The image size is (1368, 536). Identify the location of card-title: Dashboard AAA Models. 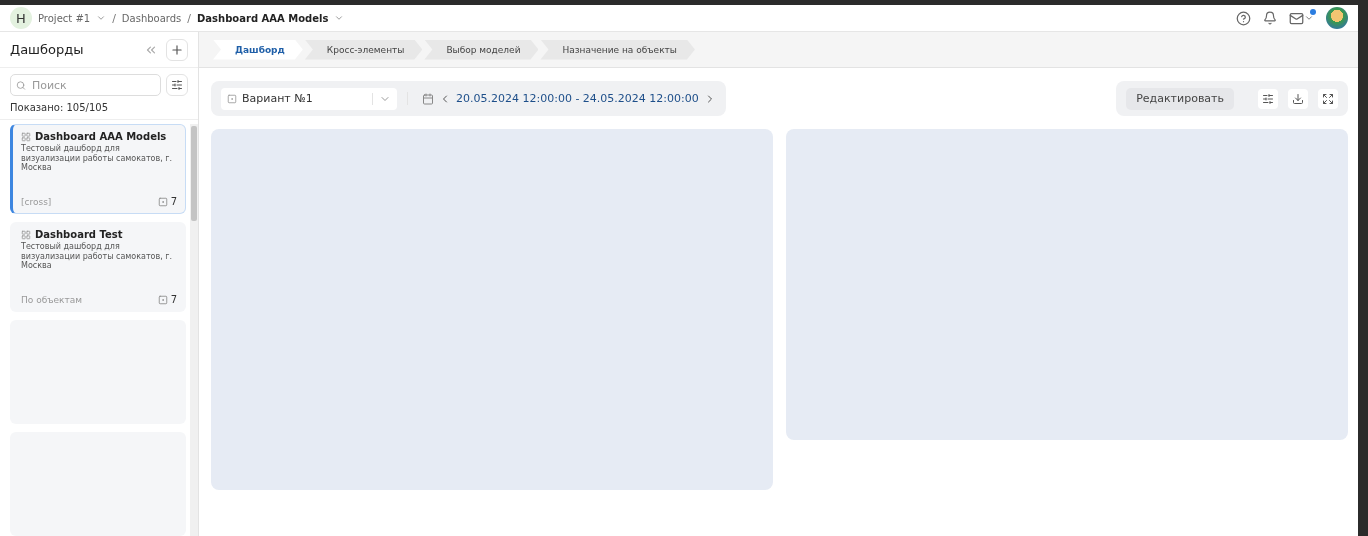
(101, 136).